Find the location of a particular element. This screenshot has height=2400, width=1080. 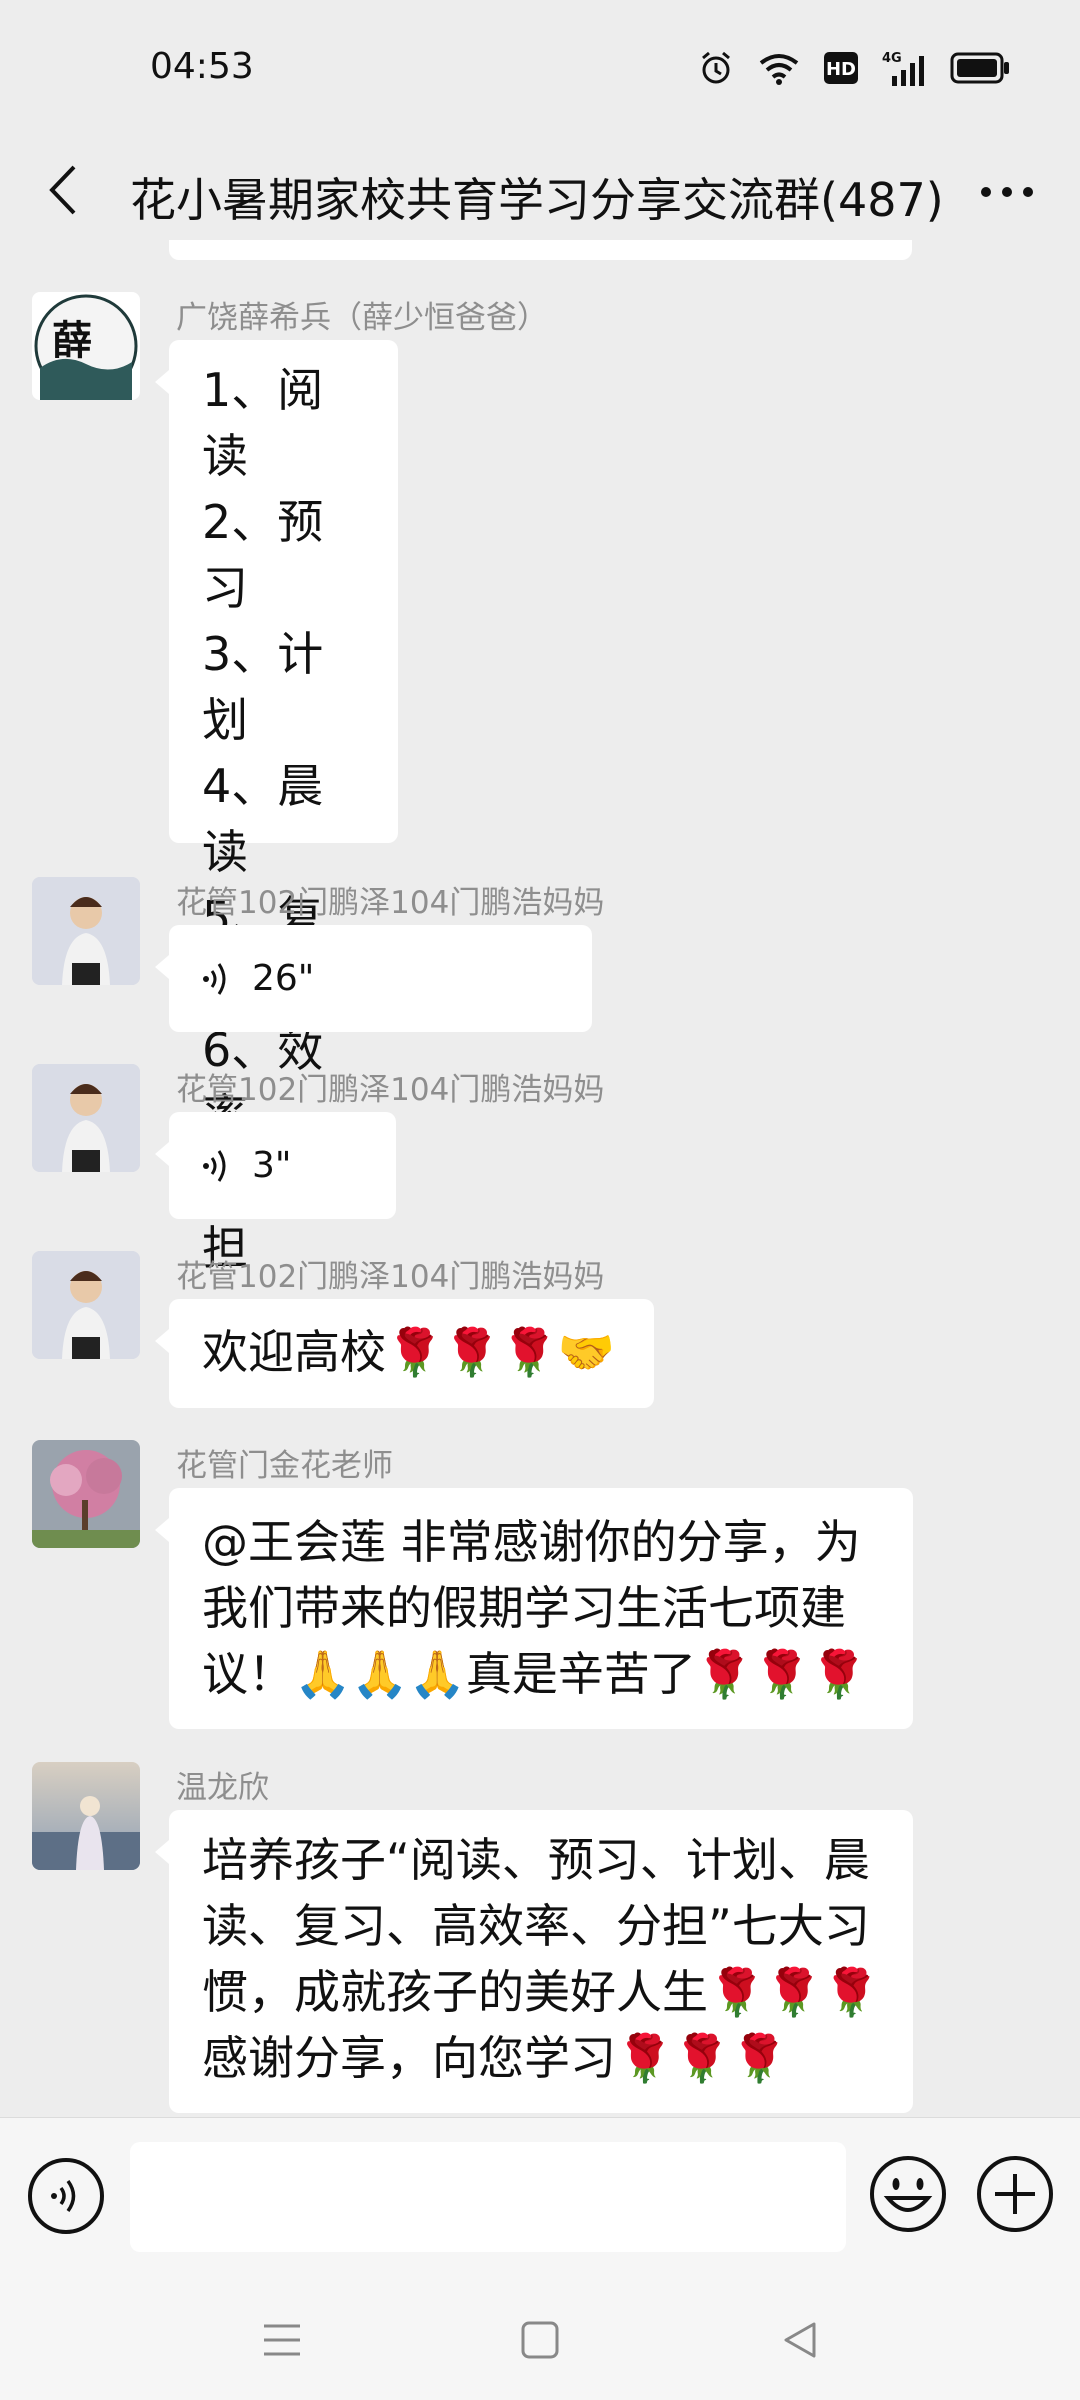

emoji-icon is located at coordinates (908, 2194).